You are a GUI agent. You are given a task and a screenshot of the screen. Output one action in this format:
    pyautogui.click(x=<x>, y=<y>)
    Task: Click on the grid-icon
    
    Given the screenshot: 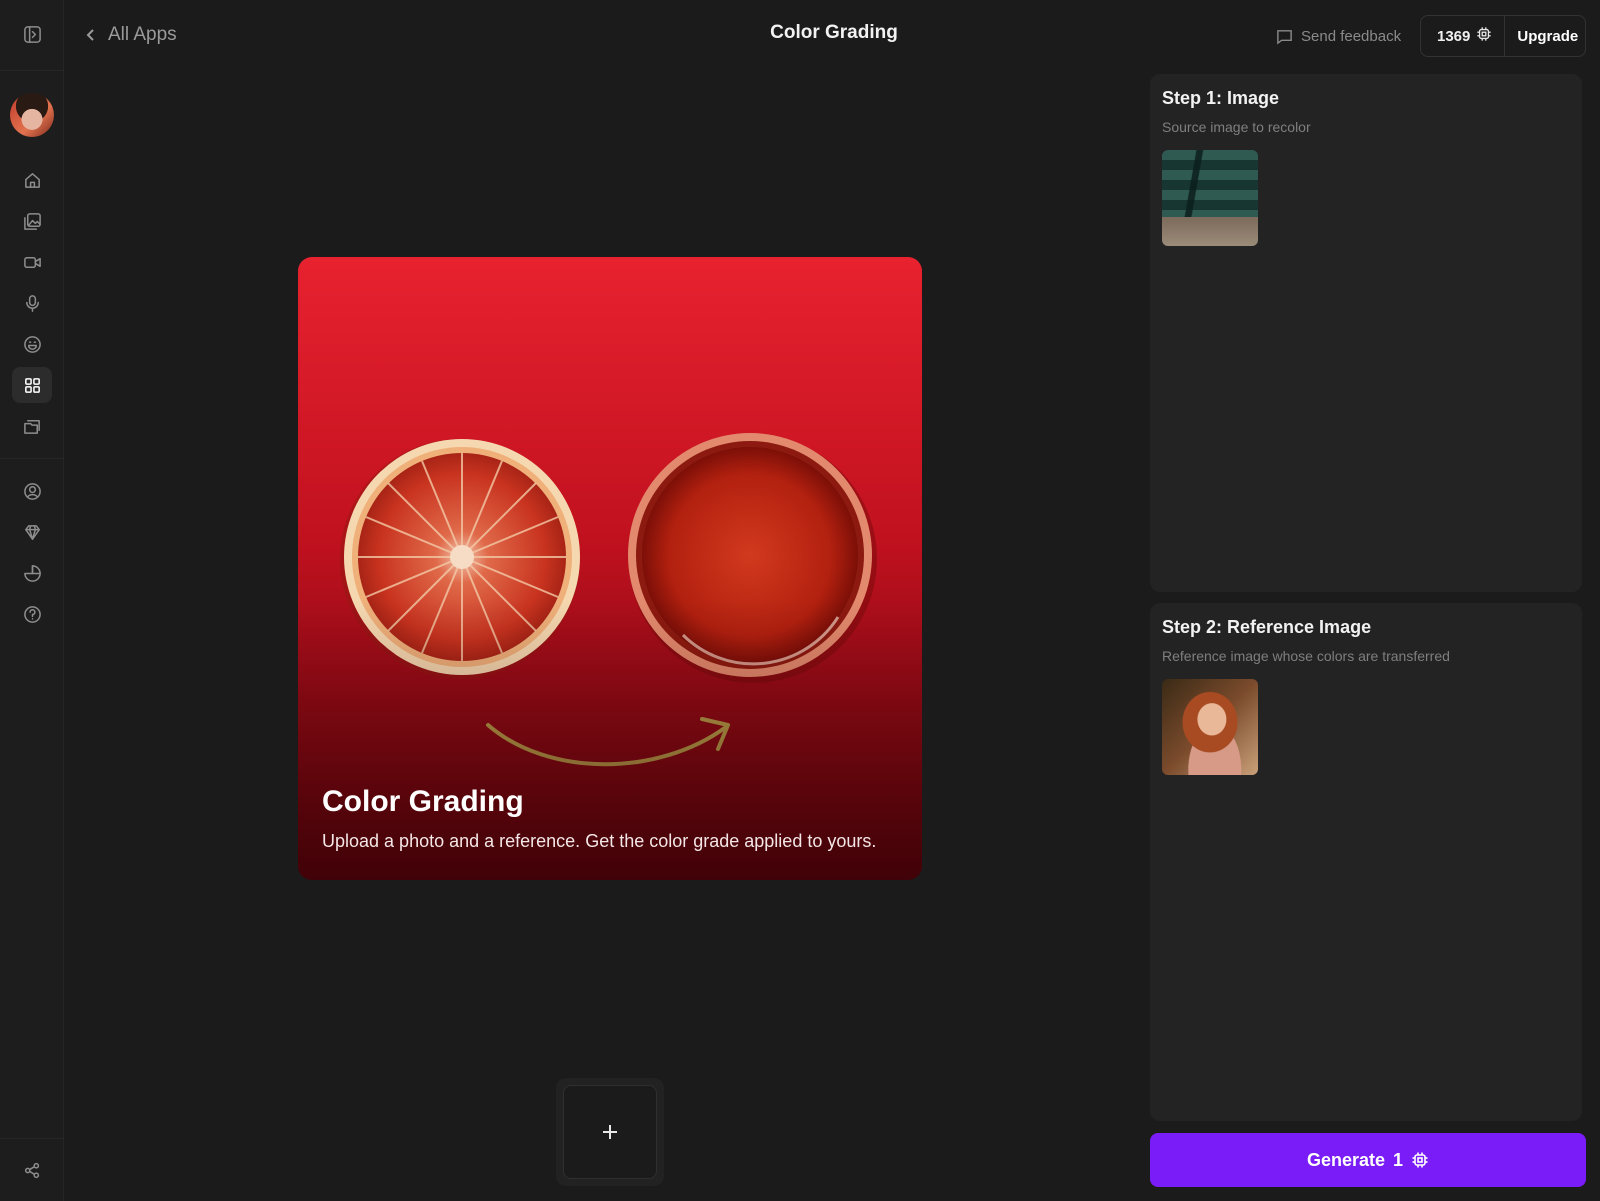 What is the action you would take?
    pyautogui.click(x=32, y=385)
    